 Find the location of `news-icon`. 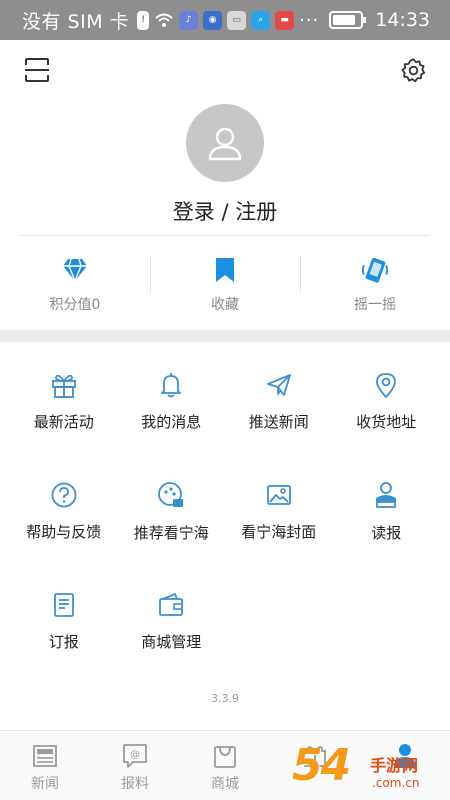

news-icon is located at coordinates (45, 756).